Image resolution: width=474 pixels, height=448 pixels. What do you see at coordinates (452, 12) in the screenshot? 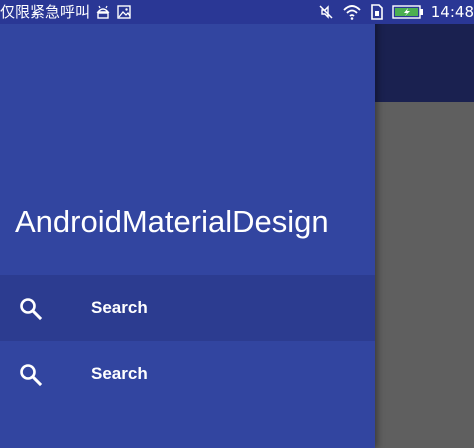
I see `clock: 14:48` at bounding box center [452, 12].